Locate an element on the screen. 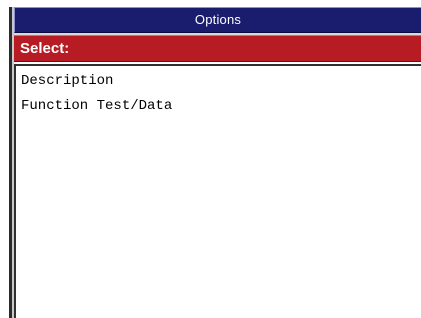 The height and width of the screenshot is (318, 421). select-header: Select: is located at coordinates (217, 48).